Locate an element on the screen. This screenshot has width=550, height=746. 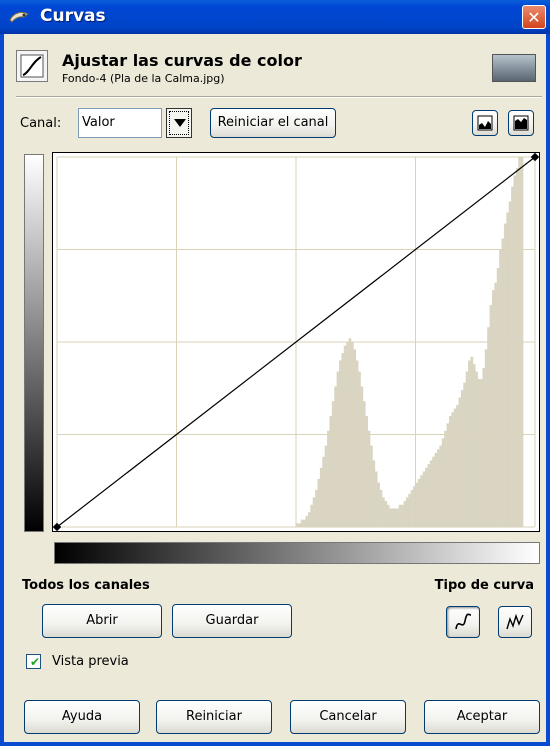
title-bar: Curvas ✕ is located at coordinates (275, 17).